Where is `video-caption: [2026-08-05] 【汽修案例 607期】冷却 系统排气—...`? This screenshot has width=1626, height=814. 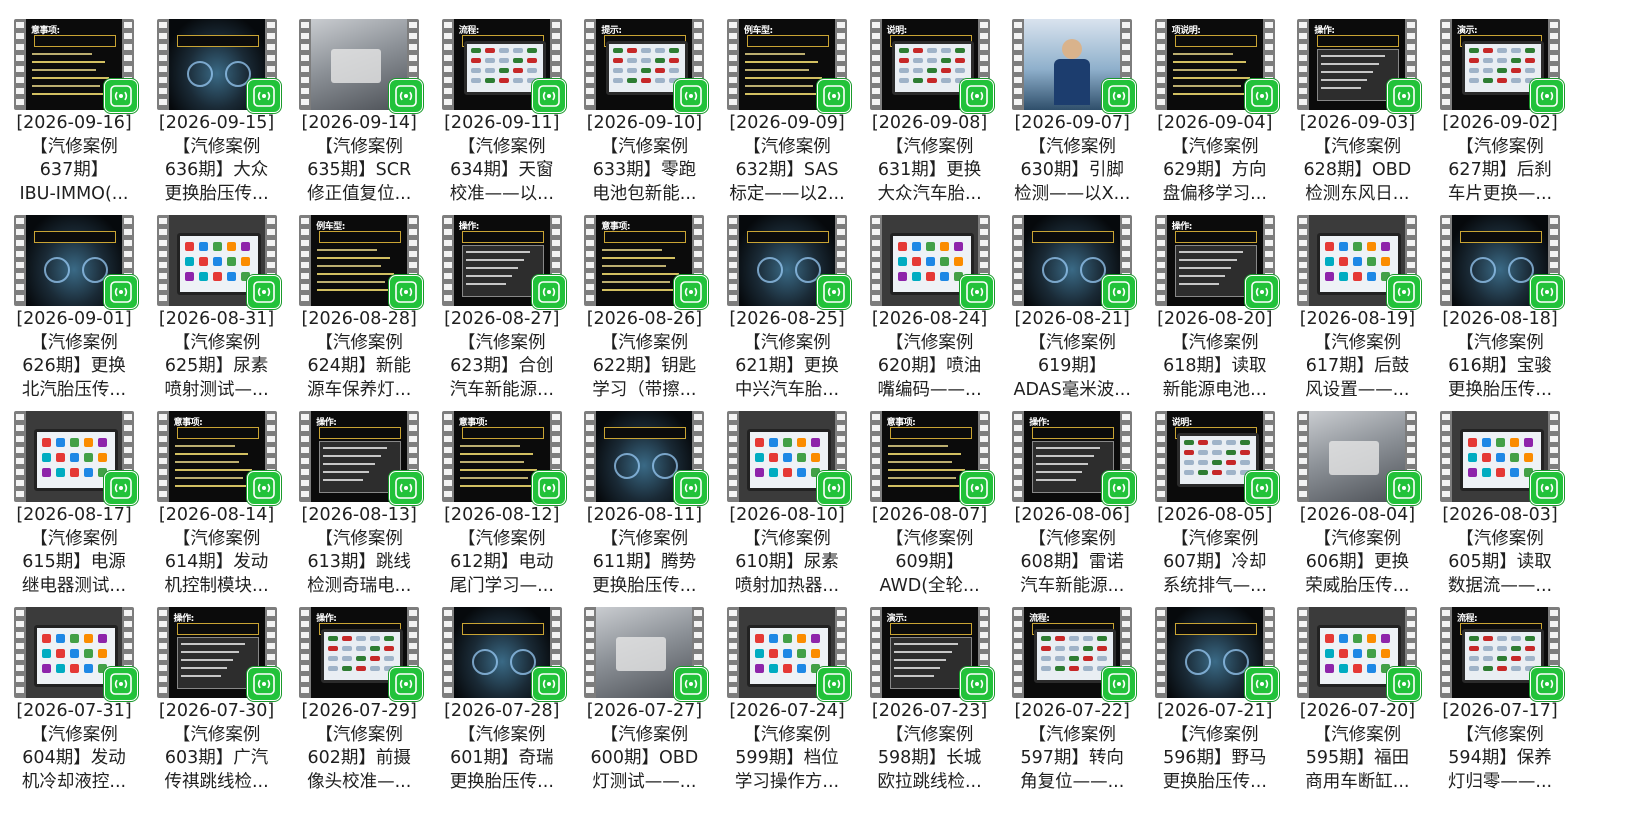
video-caption: [2026-08-05] 【汽修案例 607期】冷却 系统排气—... is located at coordinates (1215, 551).